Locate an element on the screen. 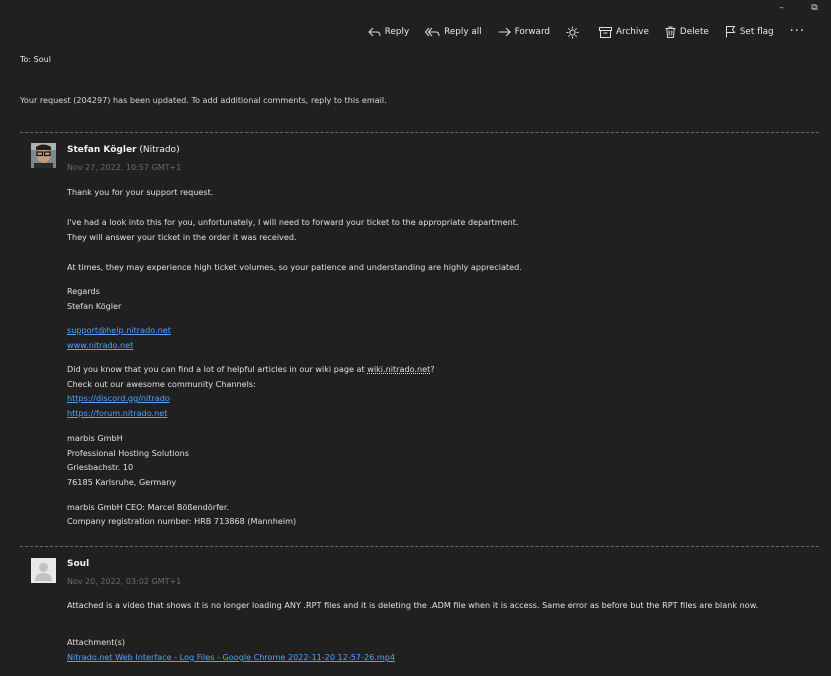 Image resolution: width=831 pixels, height=676 pixels. company-line: marbis GmbH CEO: Marcel Bößendörfer. is located at coordinates (148, 507).